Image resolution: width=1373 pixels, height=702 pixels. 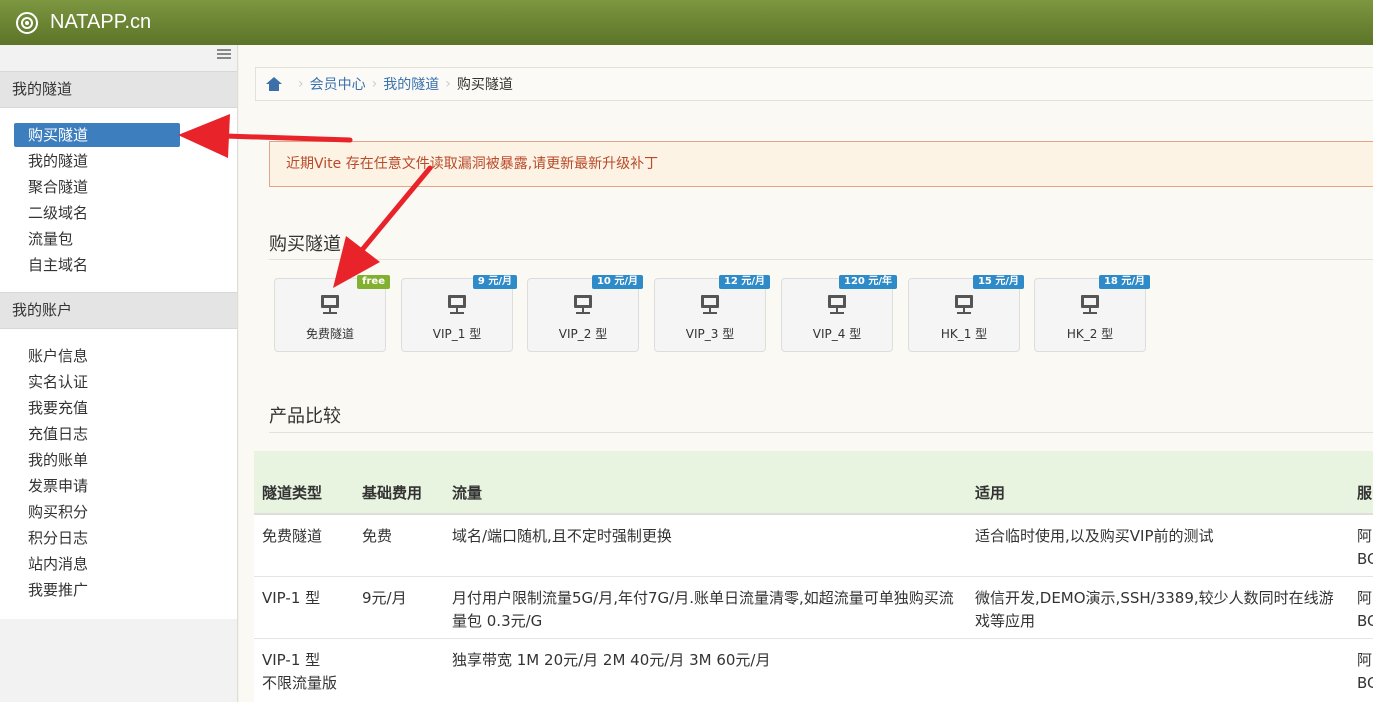 I want to click on table-cell: VIP-1 型 不限流量版, so click(x=304, y=670).